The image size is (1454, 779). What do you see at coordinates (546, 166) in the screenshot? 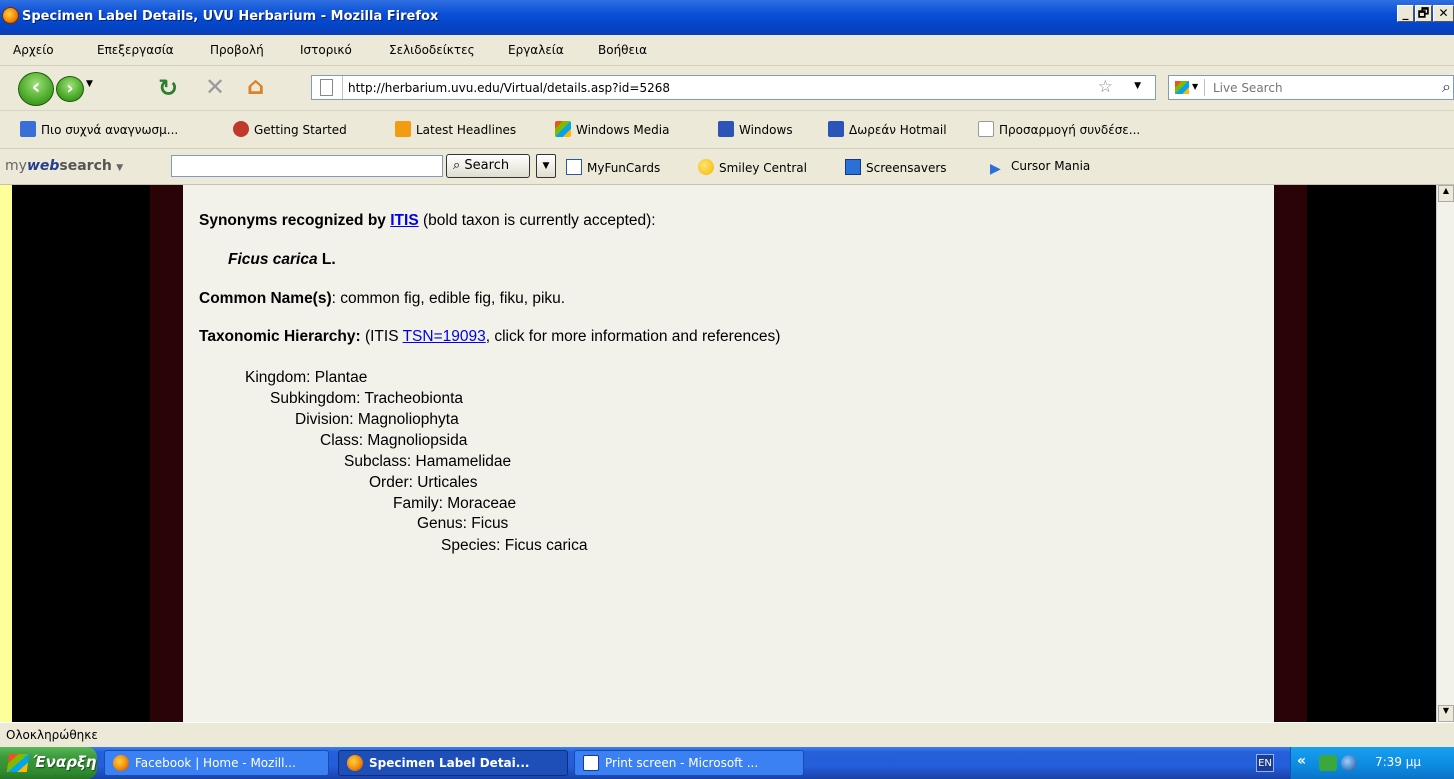
I see `websearch-dropdown-button: ▼` at bounding box center [546, 166].